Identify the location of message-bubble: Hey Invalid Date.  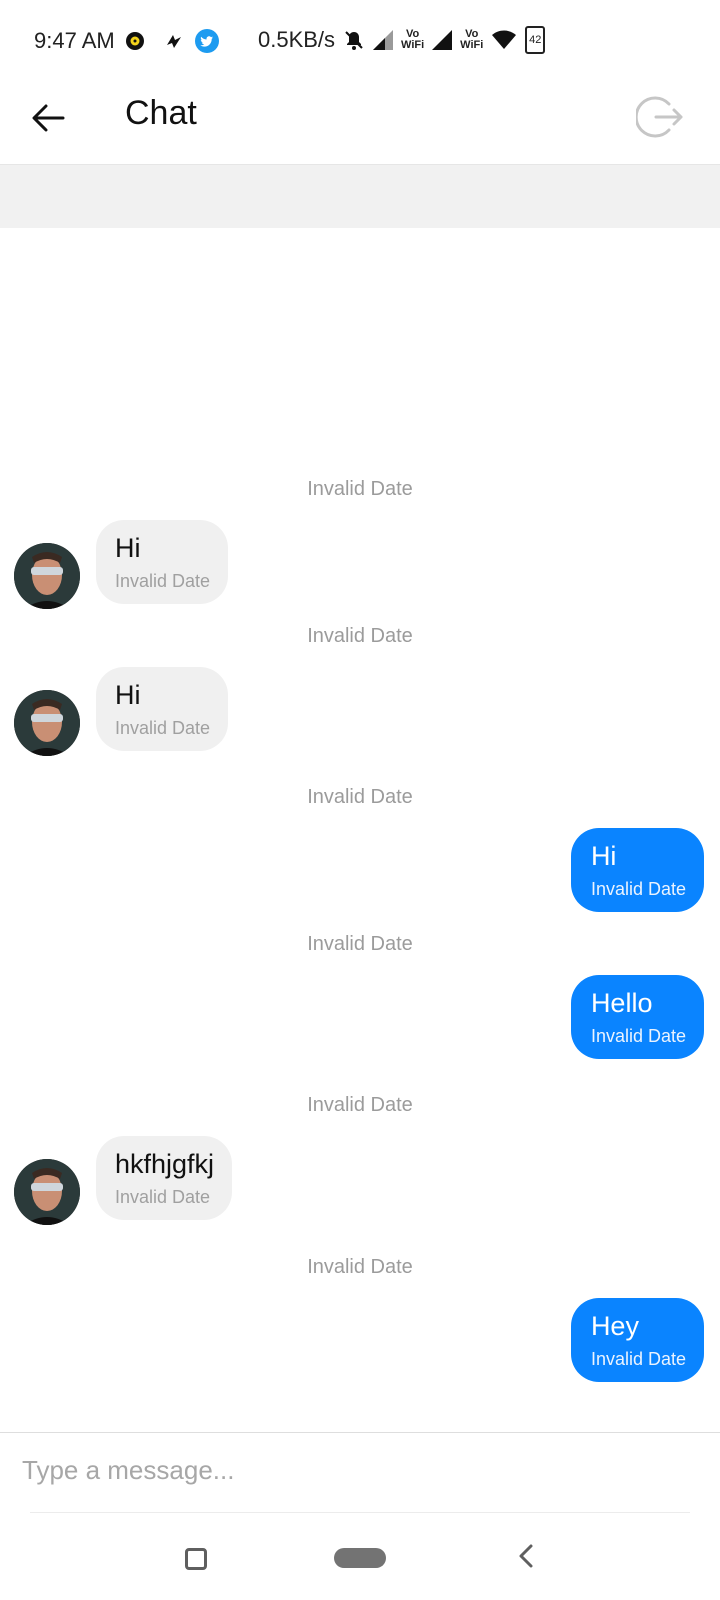
(637, 1340).